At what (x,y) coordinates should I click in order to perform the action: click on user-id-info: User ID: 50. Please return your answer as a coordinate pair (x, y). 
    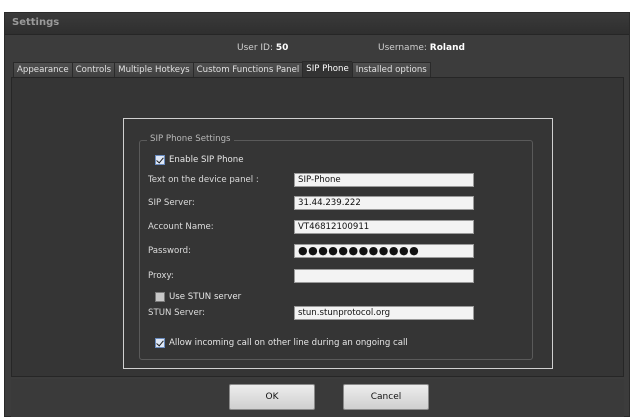
    Looking at the image, I should click on (262, 48).